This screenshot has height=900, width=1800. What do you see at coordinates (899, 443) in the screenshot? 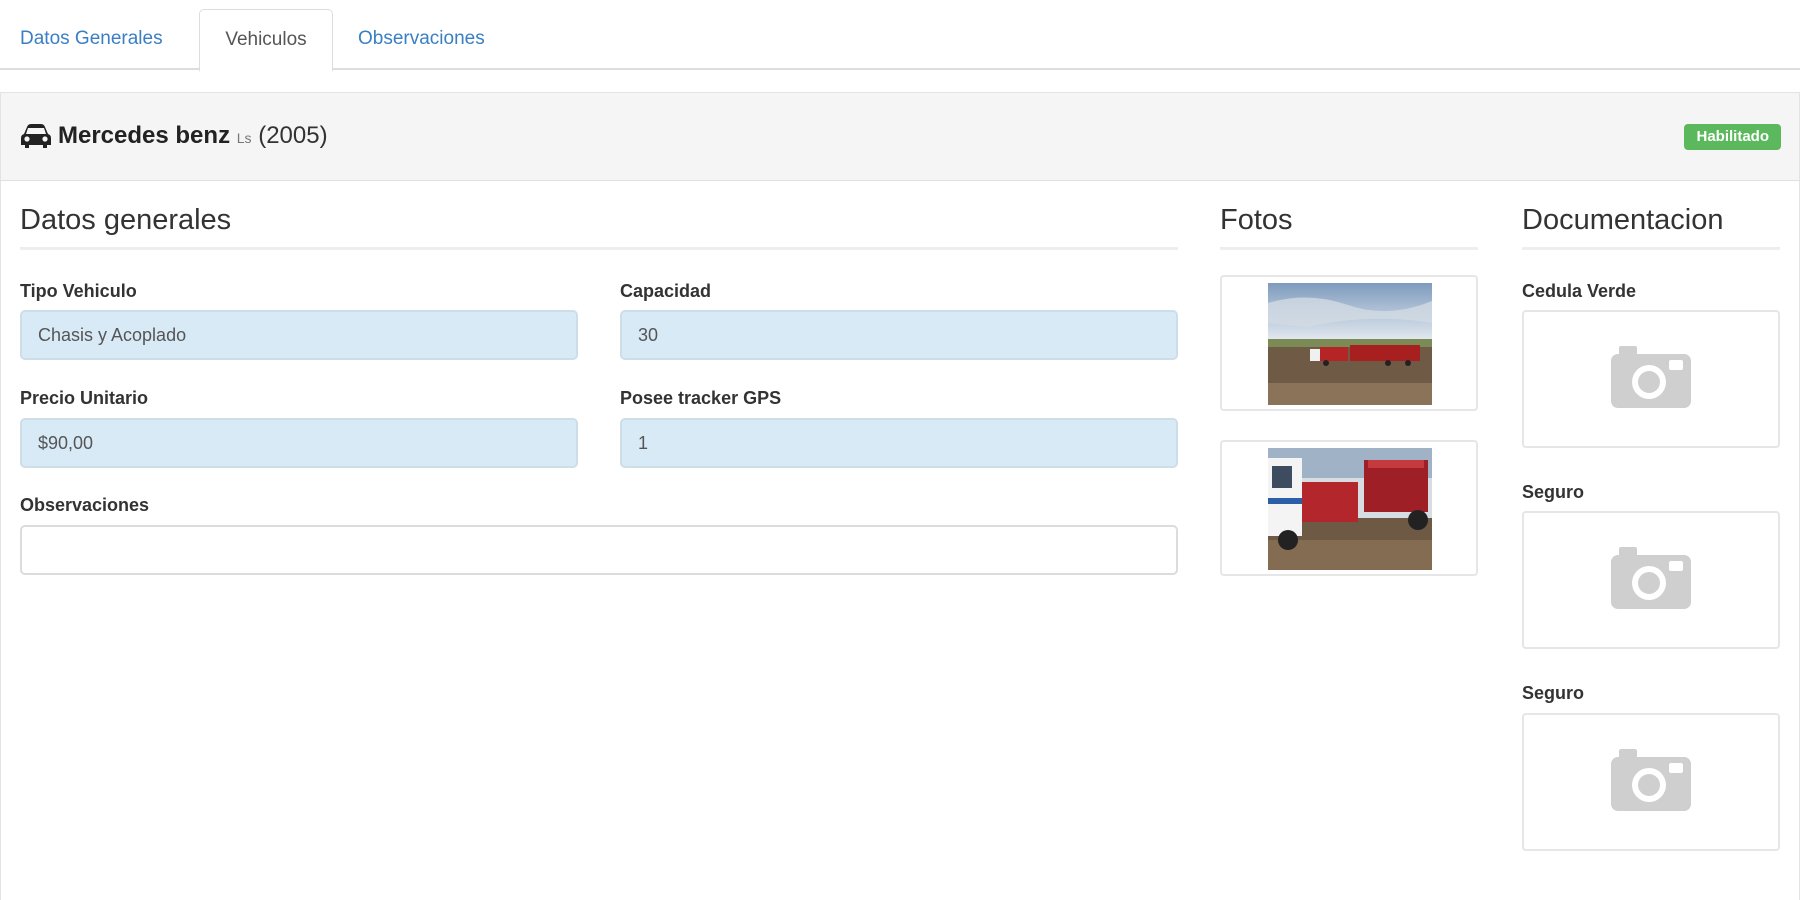
I see `tracker-gps-field: 1` at bounding box center [899, 443].